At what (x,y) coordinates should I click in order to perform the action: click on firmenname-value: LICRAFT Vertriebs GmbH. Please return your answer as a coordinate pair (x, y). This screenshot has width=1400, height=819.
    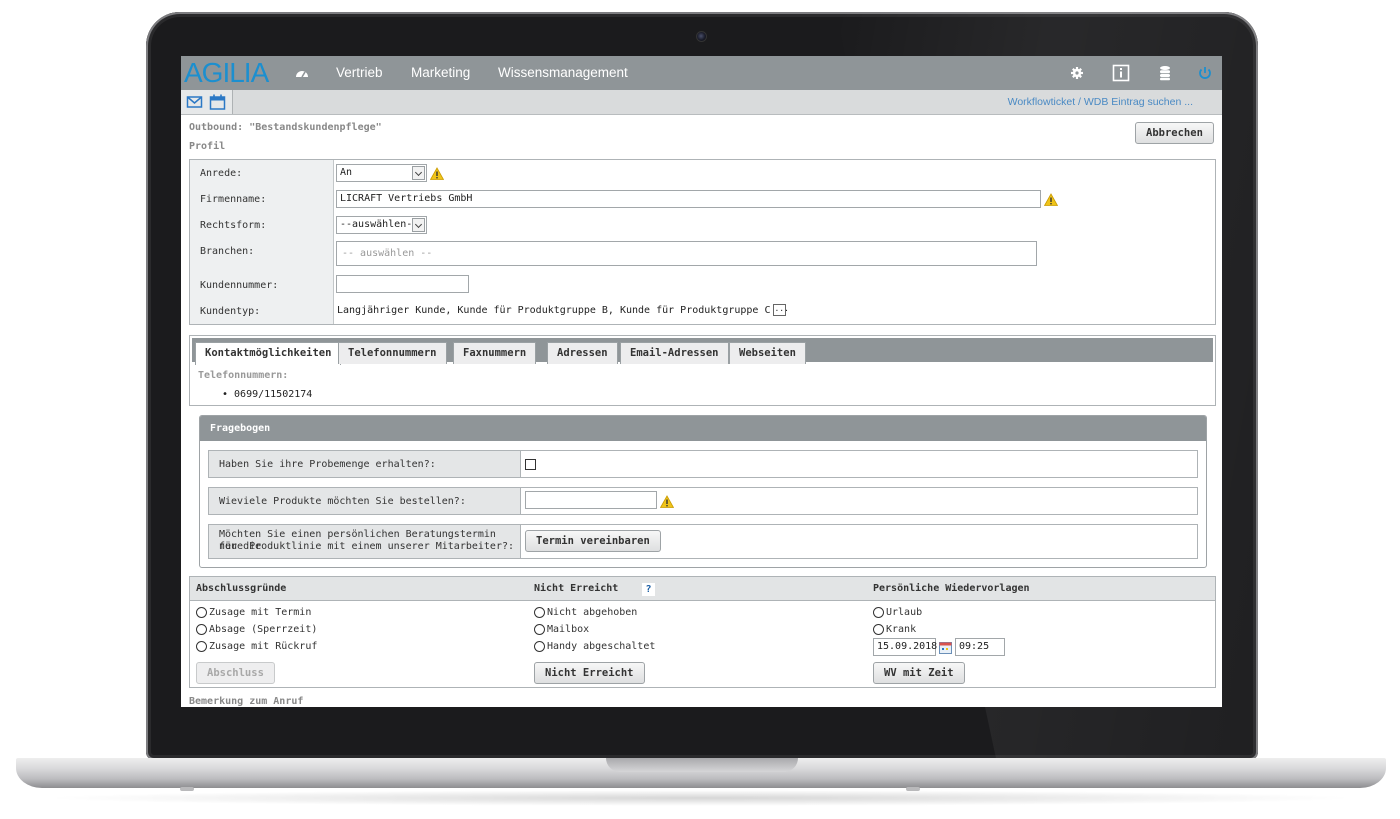
    Looking at the image, I should click on (406, 198).